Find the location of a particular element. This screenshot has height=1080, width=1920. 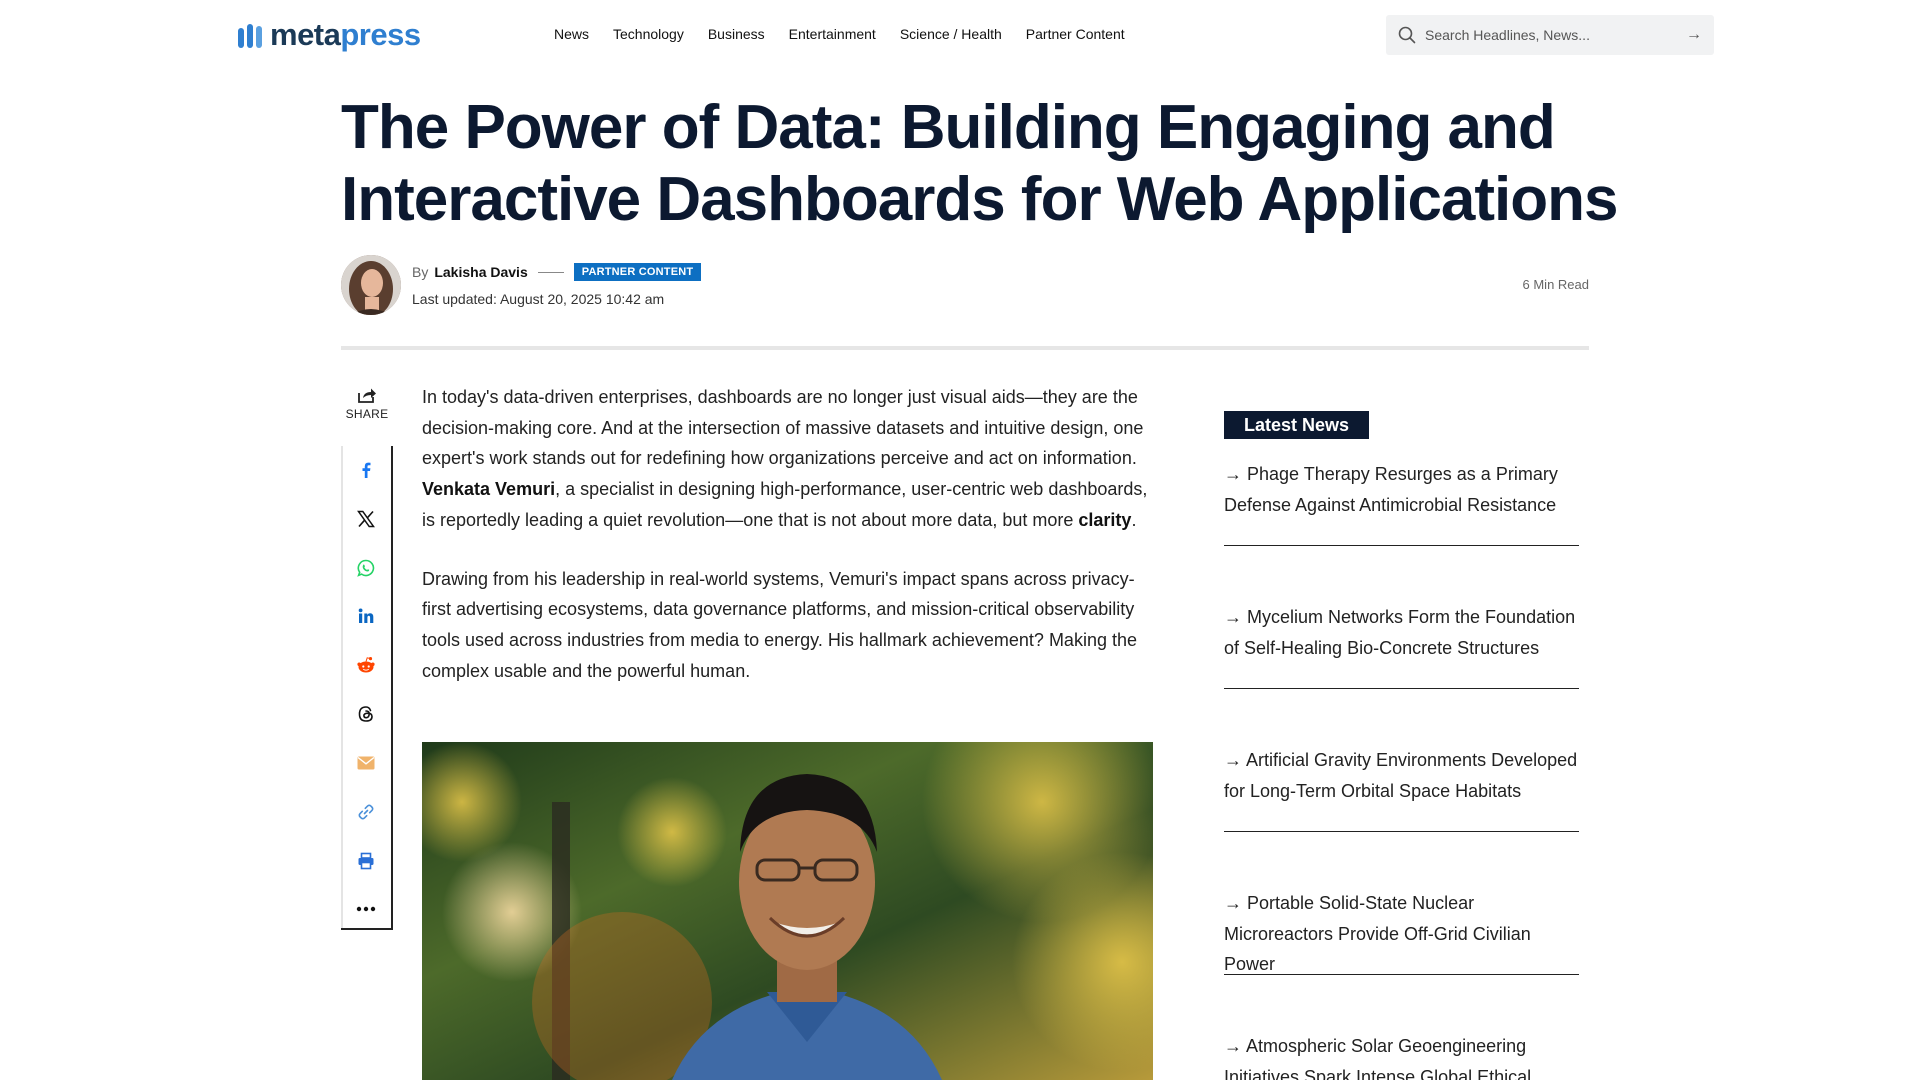

author-avatar is located at coordinates (371, 285).